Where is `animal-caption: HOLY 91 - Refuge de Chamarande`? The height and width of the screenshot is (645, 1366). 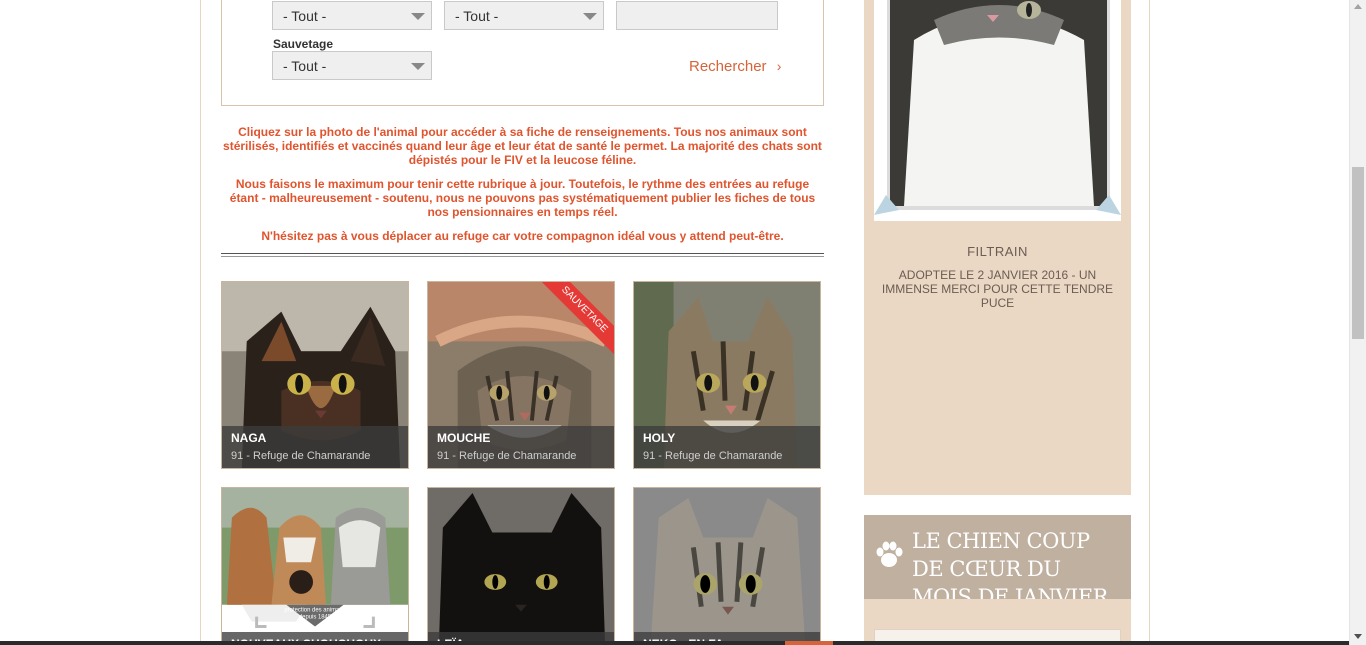 animal-caption: HOLY 91 - Refuge de Chamarande is located at coordinates (727, 447).